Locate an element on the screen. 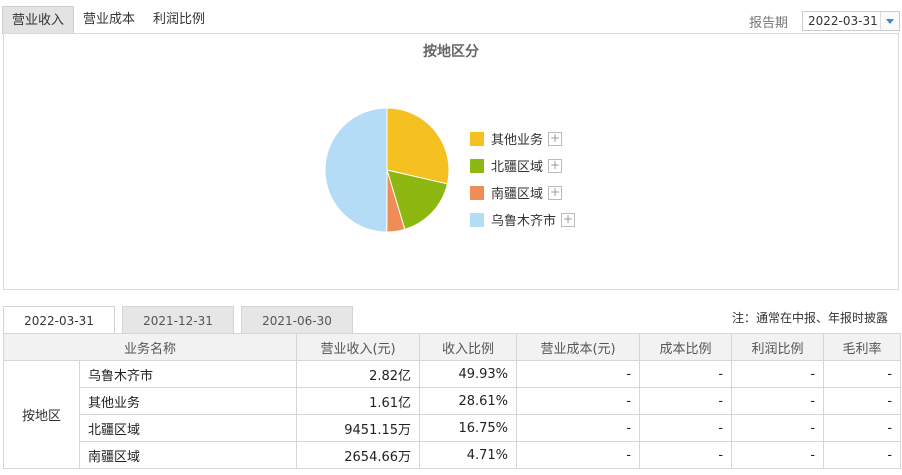 Image resolution: width=902 pixels, height=475 pixels. table-row: 南疆区域 2654.66万 4.71% - - - - is located at coordinates (453, 455).